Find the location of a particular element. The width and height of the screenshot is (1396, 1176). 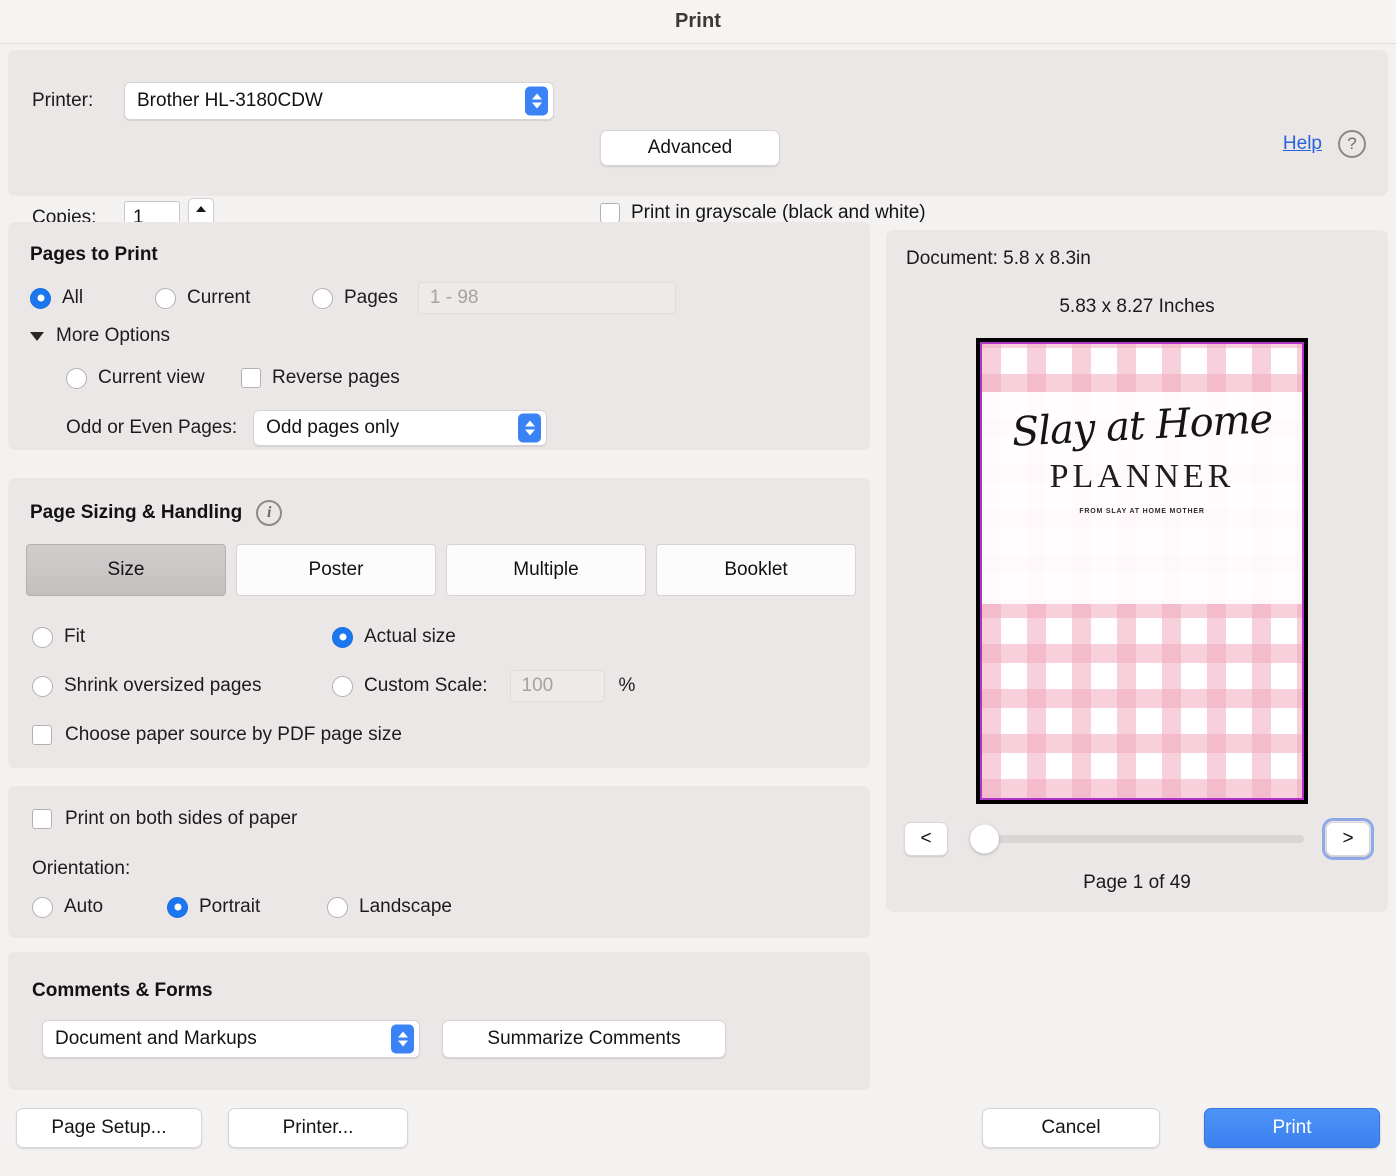

fit-option: Fit is located at coordinates (182, 637).